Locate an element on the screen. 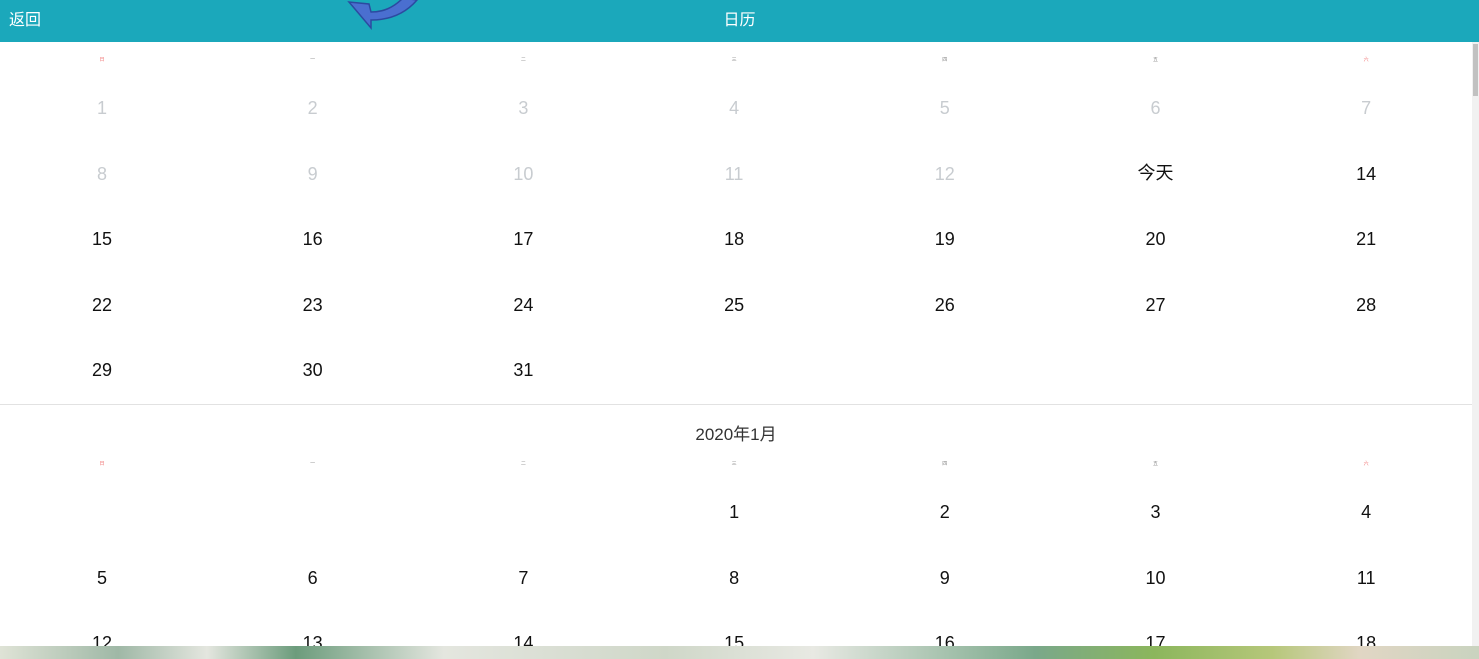 The image size is (1479, 659). cursor-arrow-icon is located at coordinates (382, 15).